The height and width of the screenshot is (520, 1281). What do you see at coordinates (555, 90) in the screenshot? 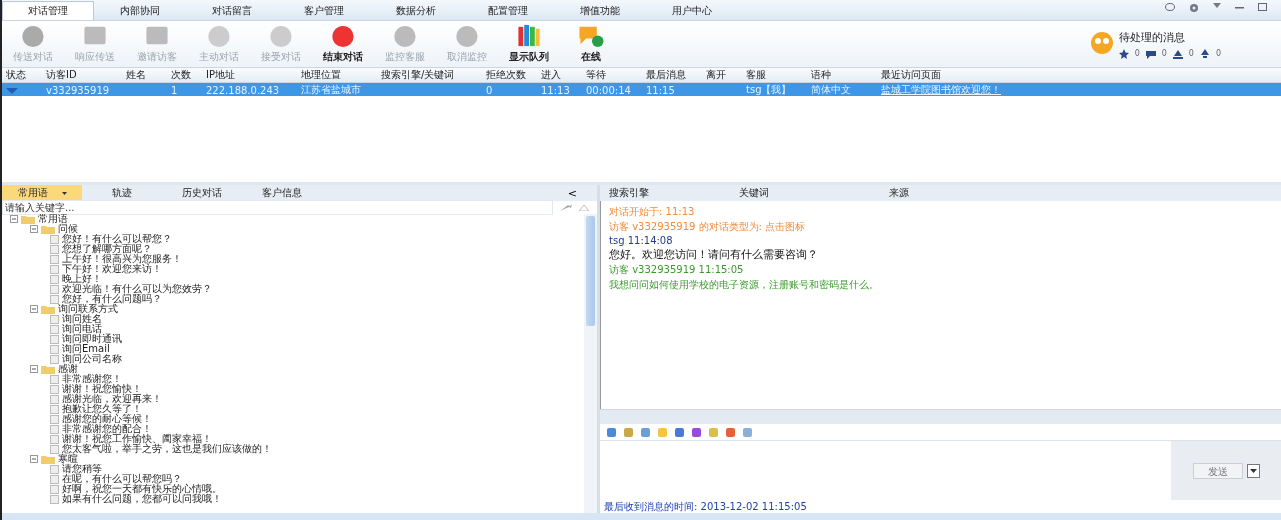
I see `table-cell-text: 11:13` at bounding box center [555, 90].